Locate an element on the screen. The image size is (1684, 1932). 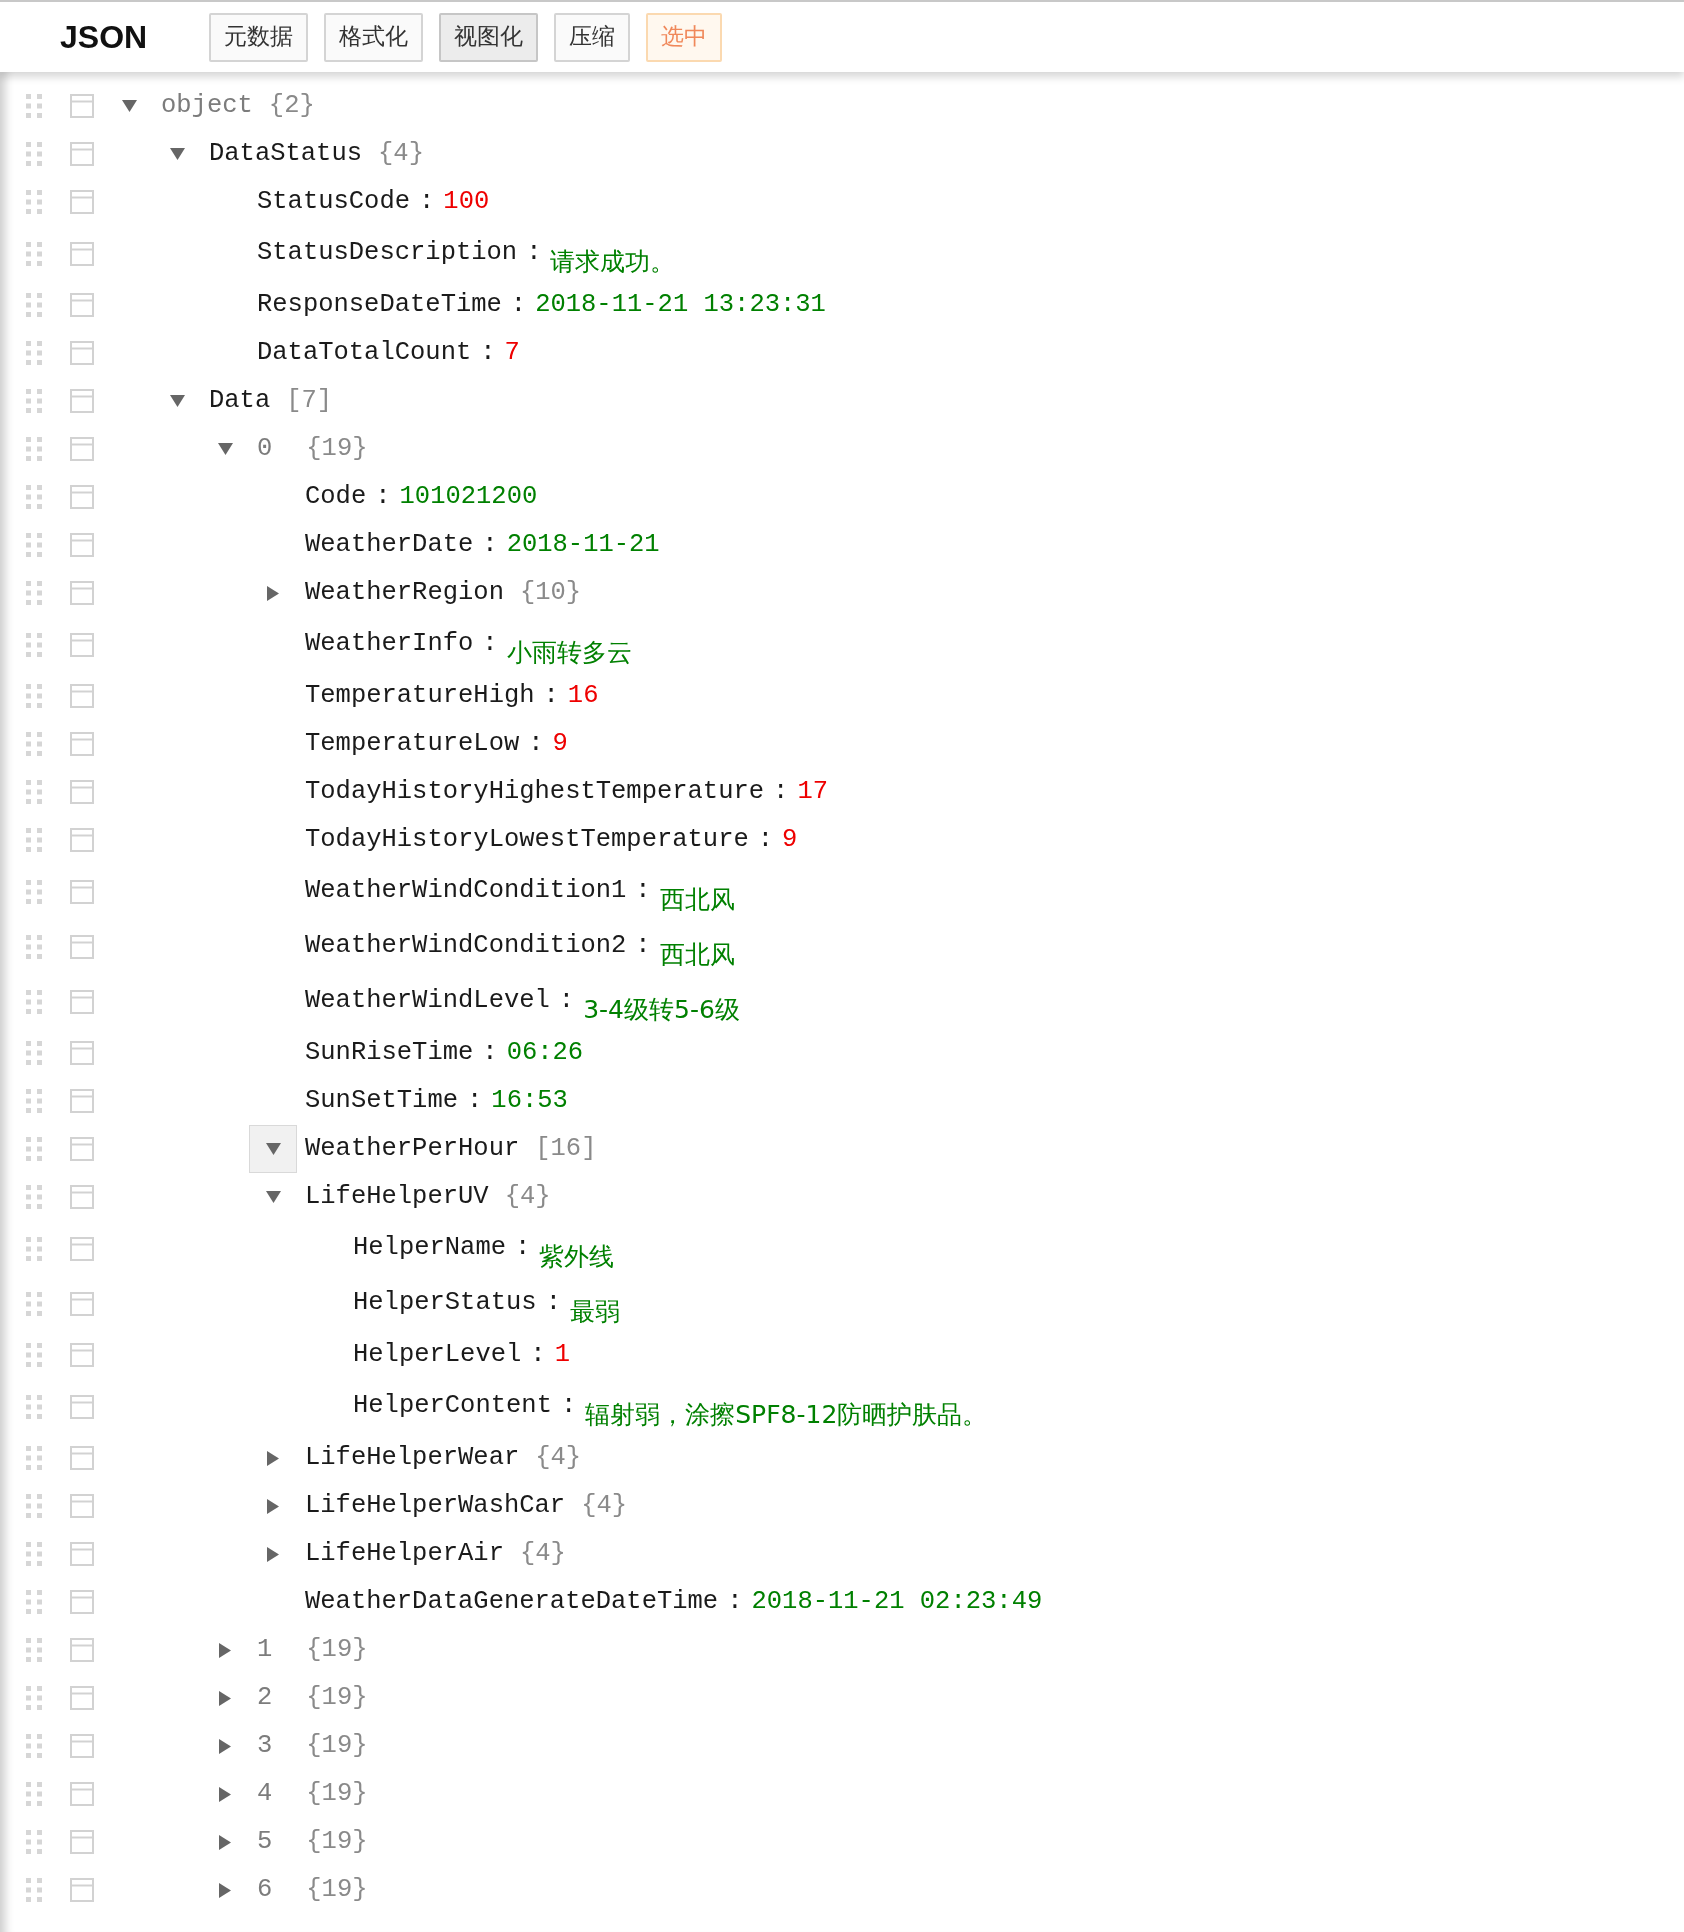
field-key: TemperatureHigh is located at coordinates (420, 696).